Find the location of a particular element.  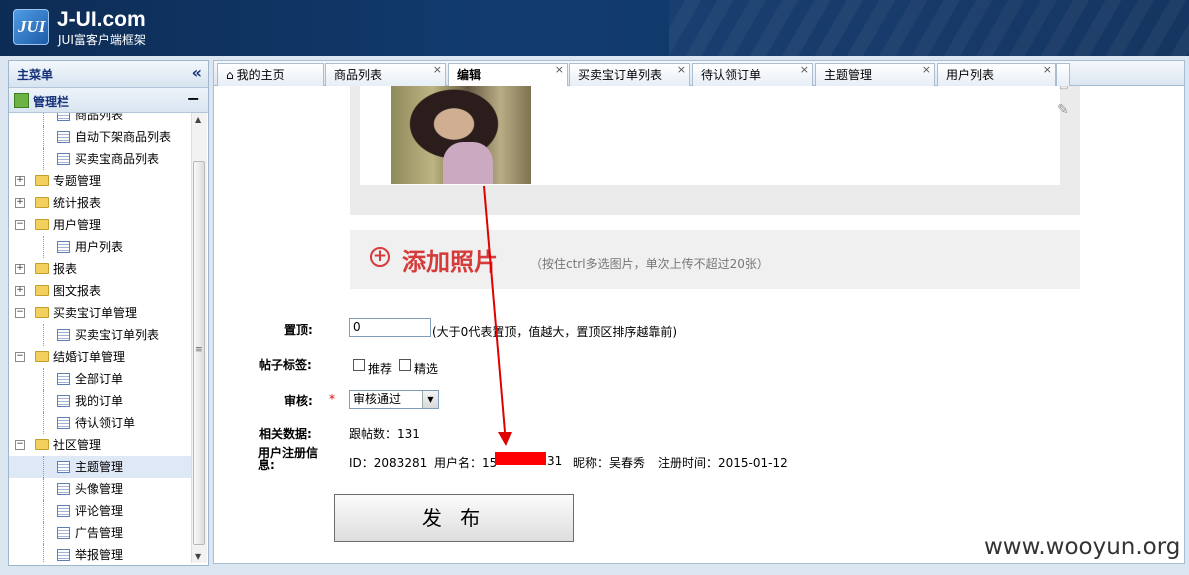

sidebar-item-label: 举报管理 is located at coordinates (99, 555).